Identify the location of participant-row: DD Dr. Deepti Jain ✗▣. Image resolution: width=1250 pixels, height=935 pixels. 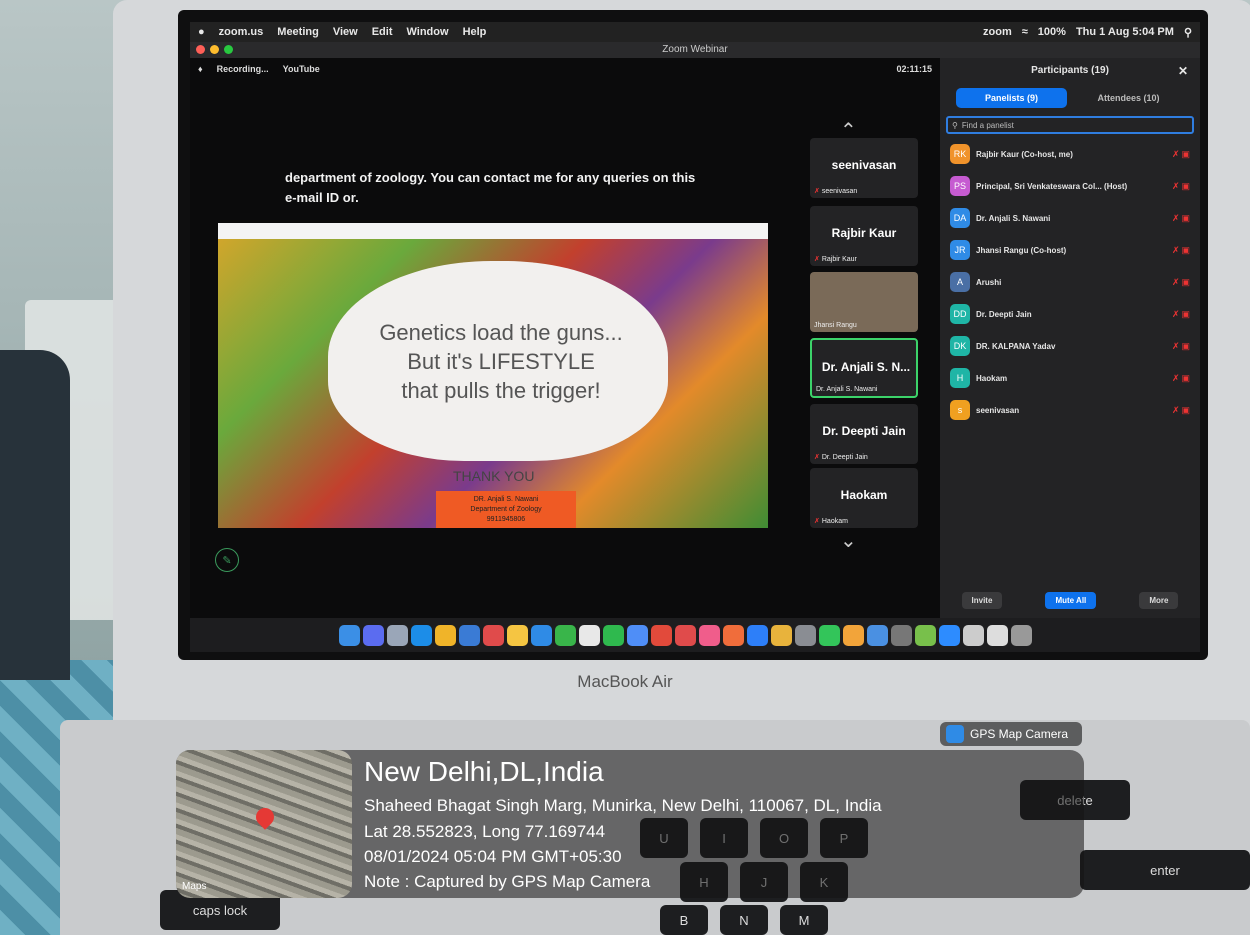
(1070, 314).